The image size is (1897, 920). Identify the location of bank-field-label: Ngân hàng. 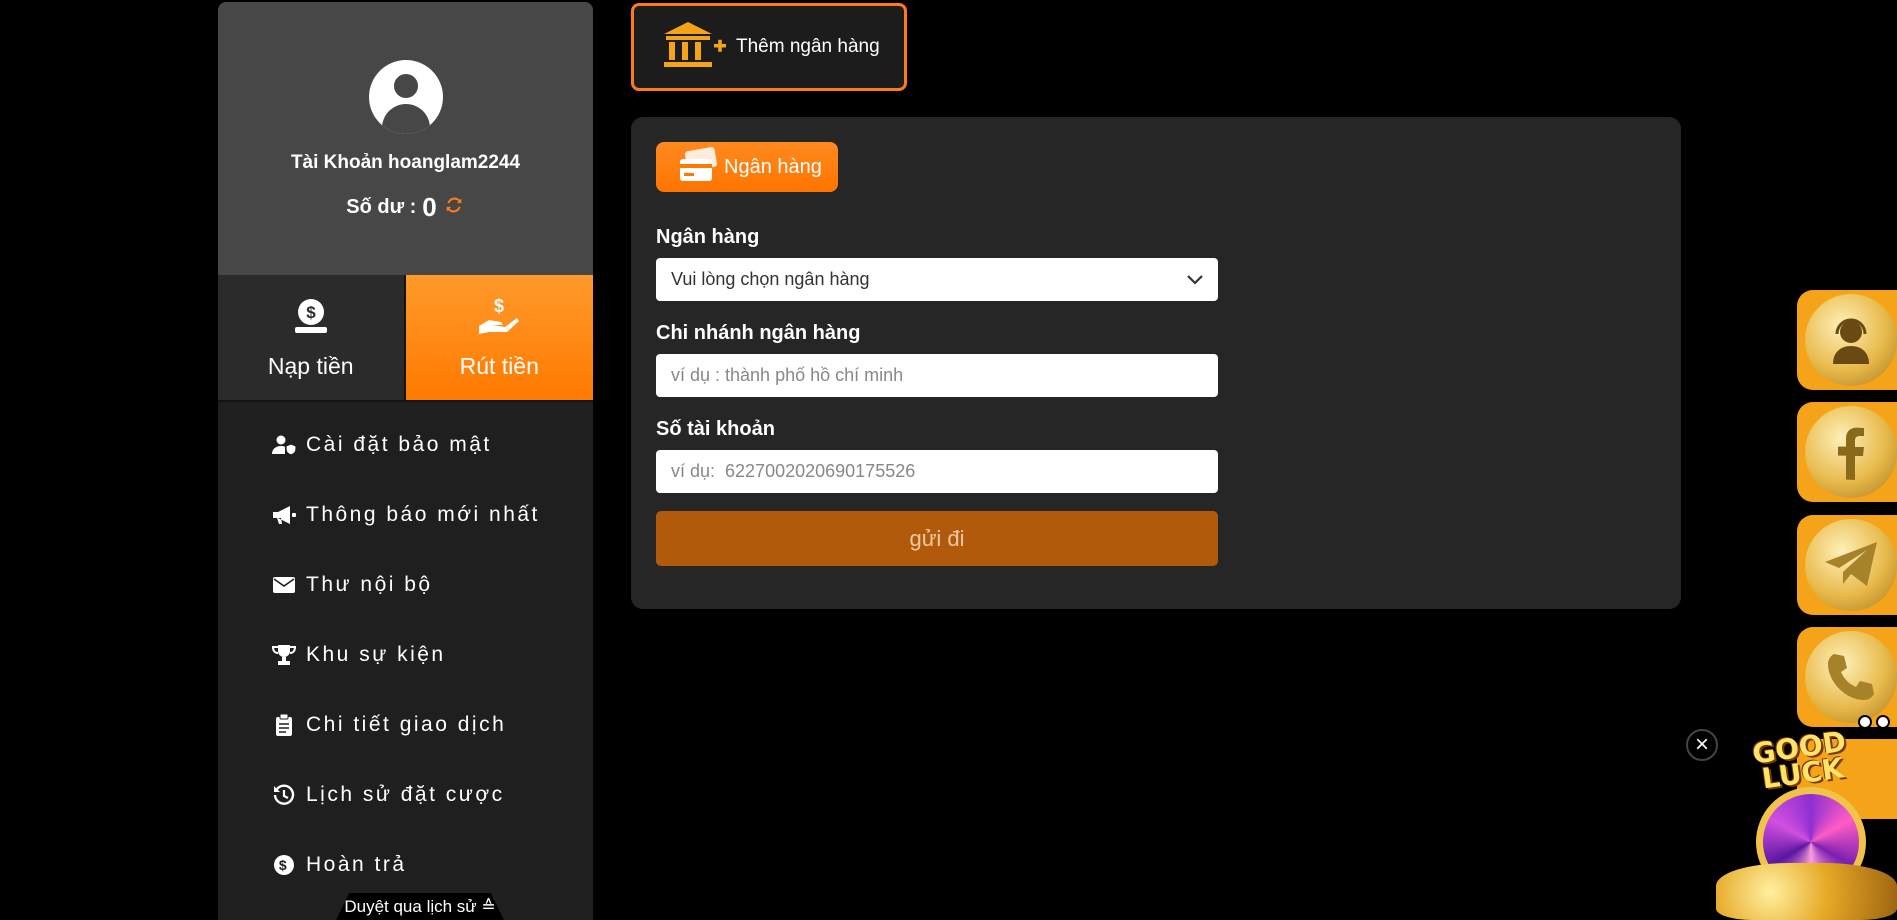
(708, 237).